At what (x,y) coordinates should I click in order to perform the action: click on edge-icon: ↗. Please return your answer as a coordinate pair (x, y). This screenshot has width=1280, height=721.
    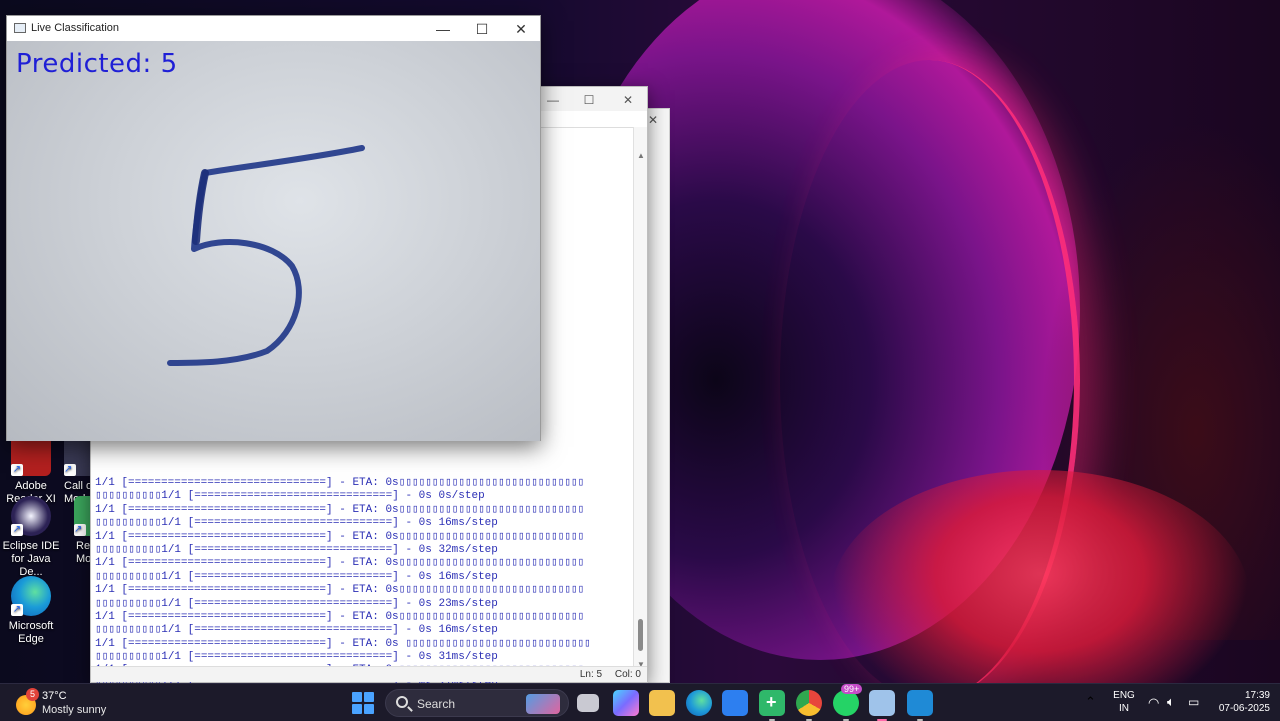
    Looking at the image, I should click on (31, 596).